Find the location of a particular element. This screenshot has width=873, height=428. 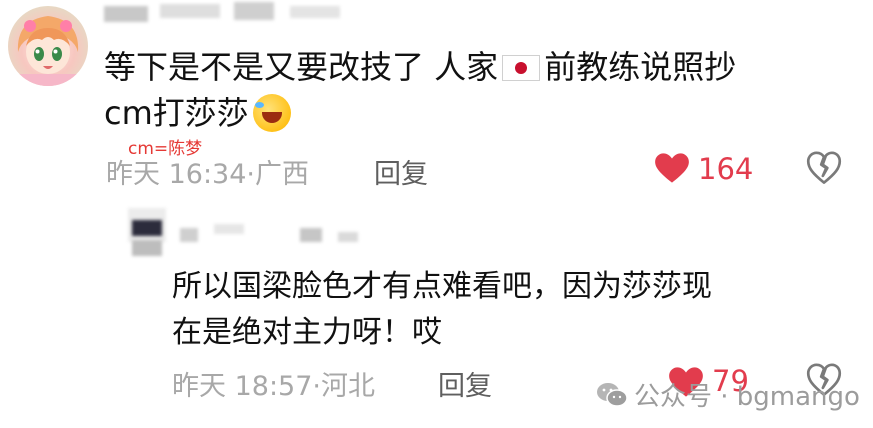

broken-heart-icon is located at coordinates (824, 168).